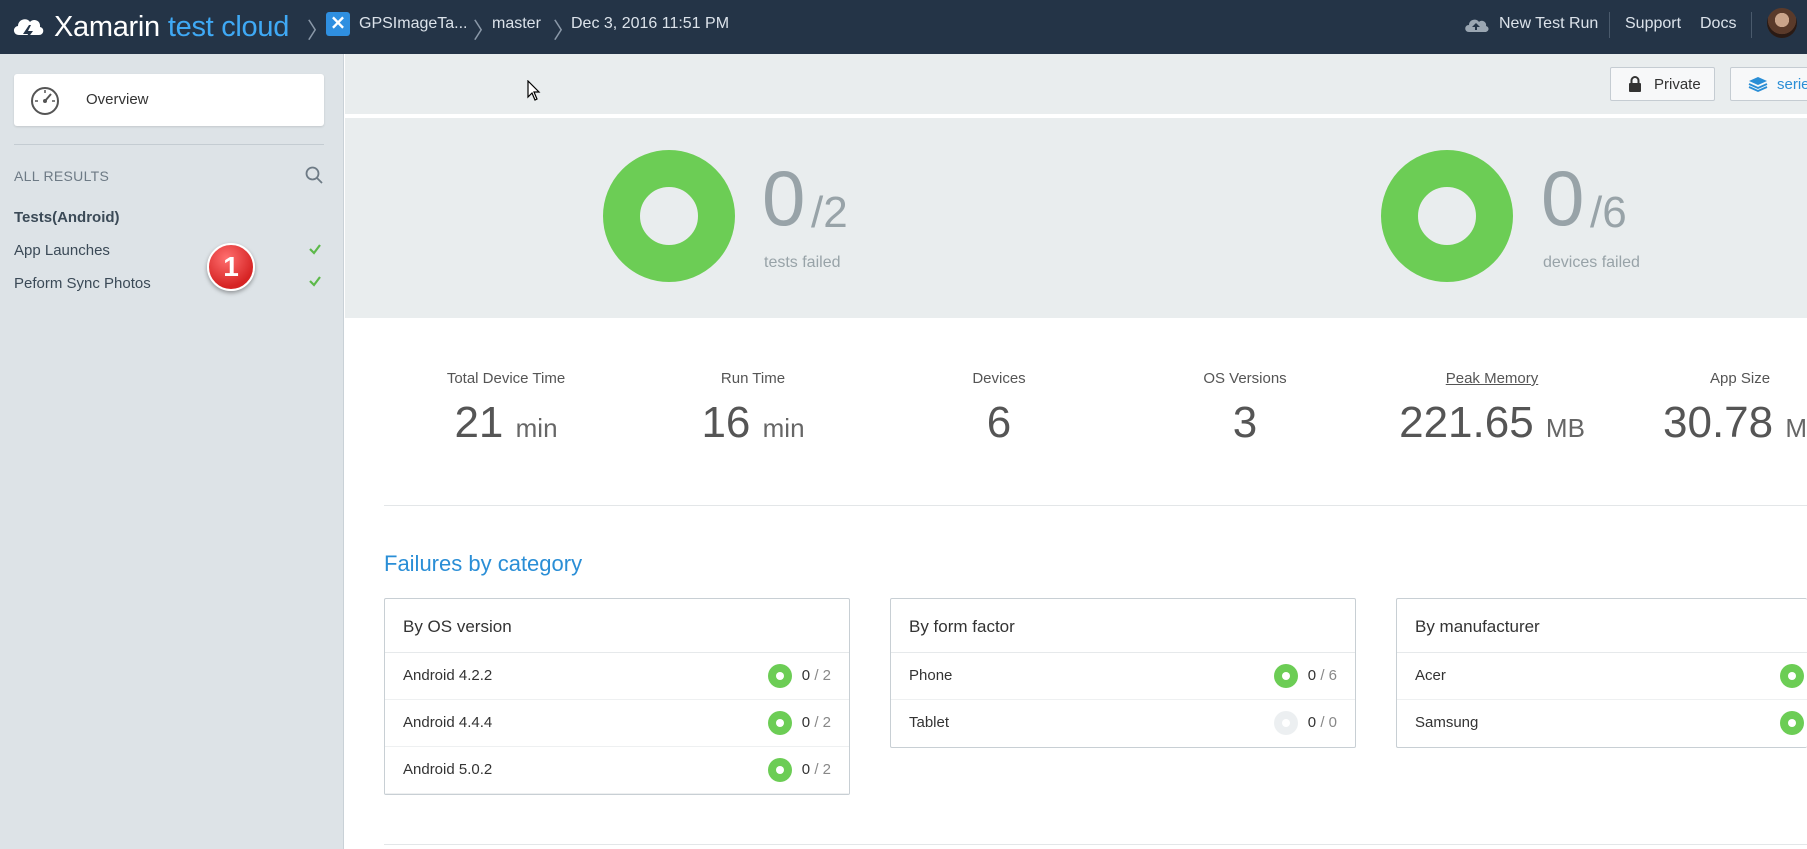  I want to click on stat-label-run-time: Run Time, so click(753, 378).